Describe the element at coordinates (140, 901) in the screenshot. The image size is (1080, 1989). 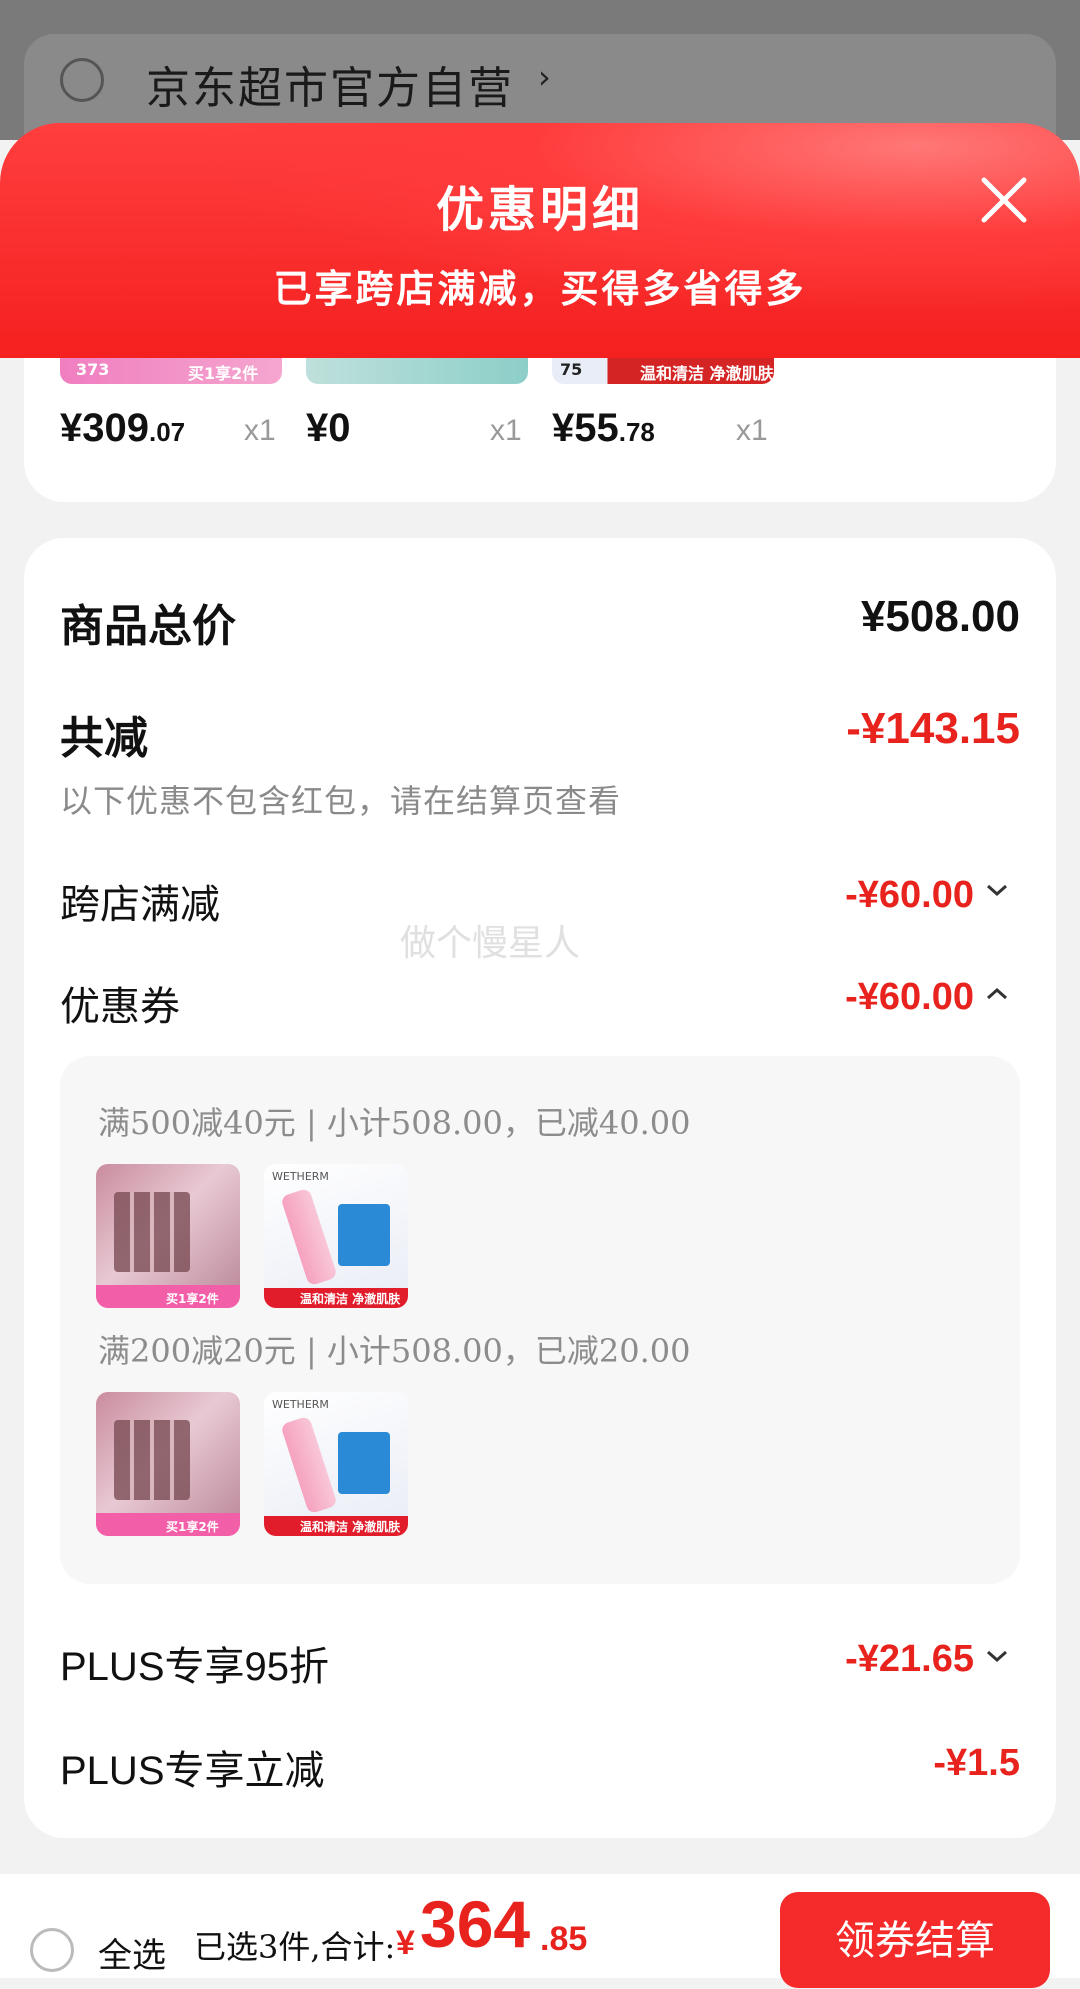
I see `cross-store-label: 跨店满减` at that location.